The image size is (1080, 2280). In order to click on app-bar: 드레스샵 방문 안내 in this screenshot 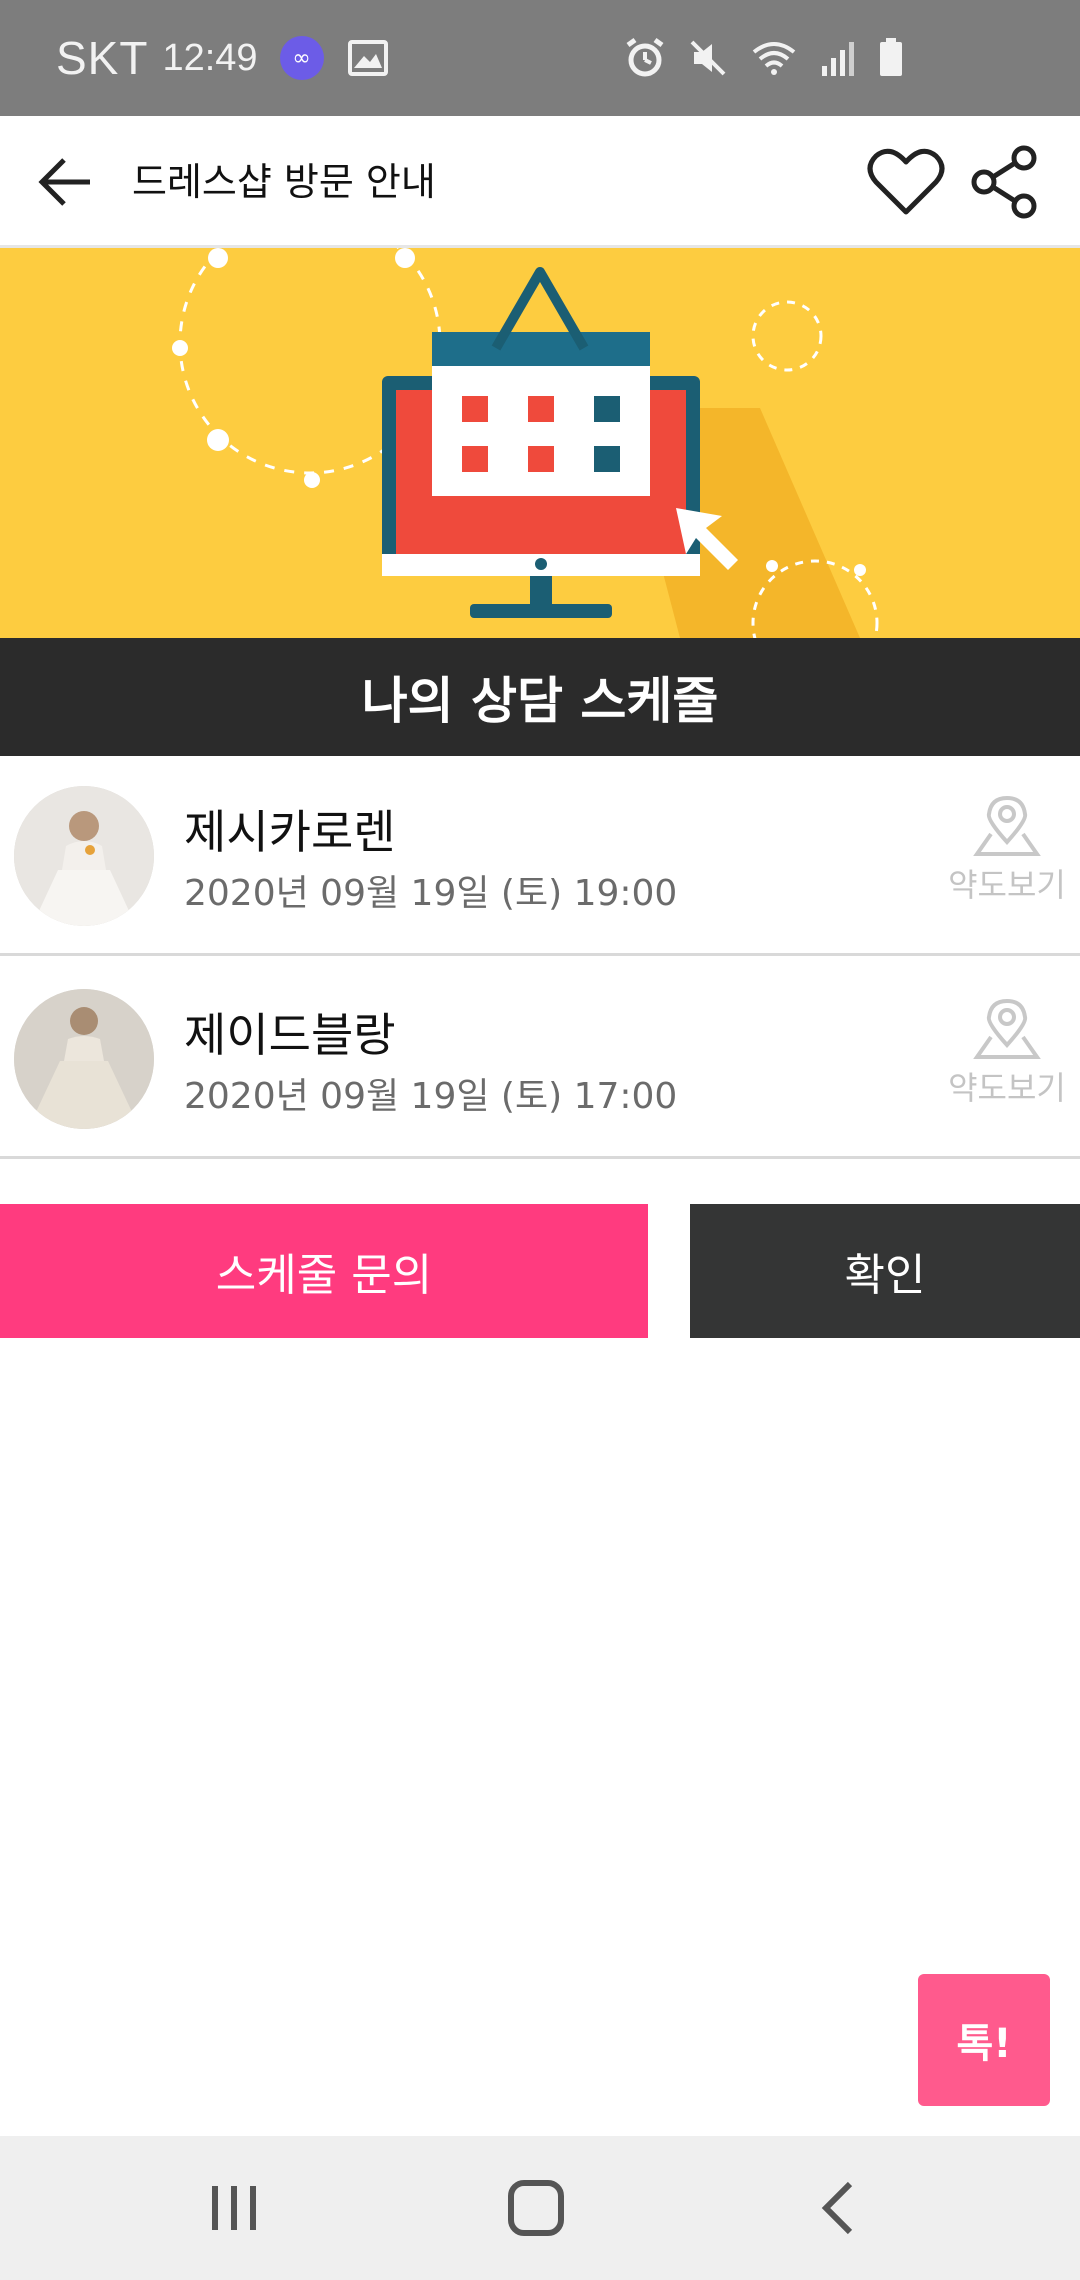, I will do `click(540, 182)`.